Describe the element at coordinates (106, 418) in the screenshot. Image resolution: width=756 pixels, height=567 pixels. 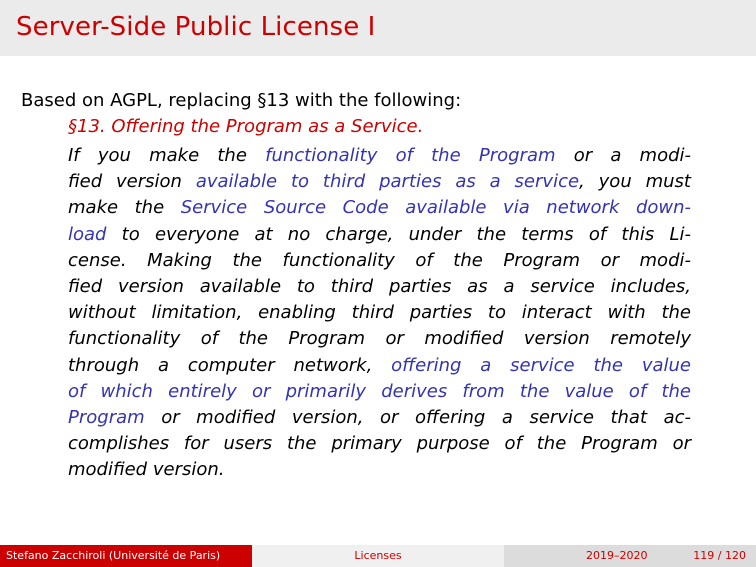
I see `highlighted-phrase: Program` at that location.